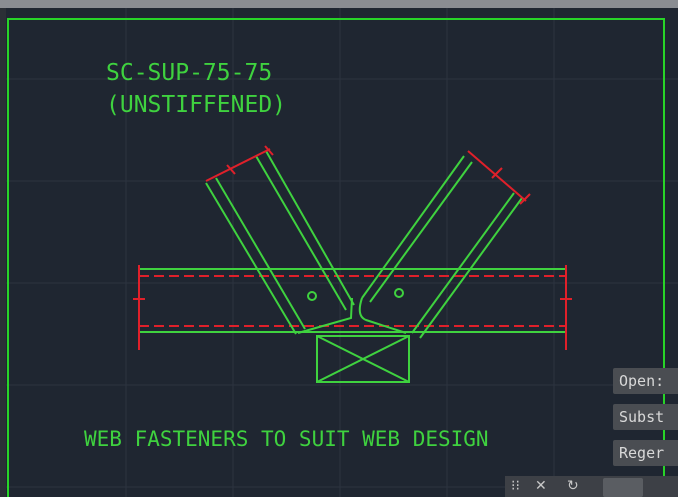 The width and height of the screenshot is (678, 497). I want to click on left-brace-dimension, so click(239, 163).